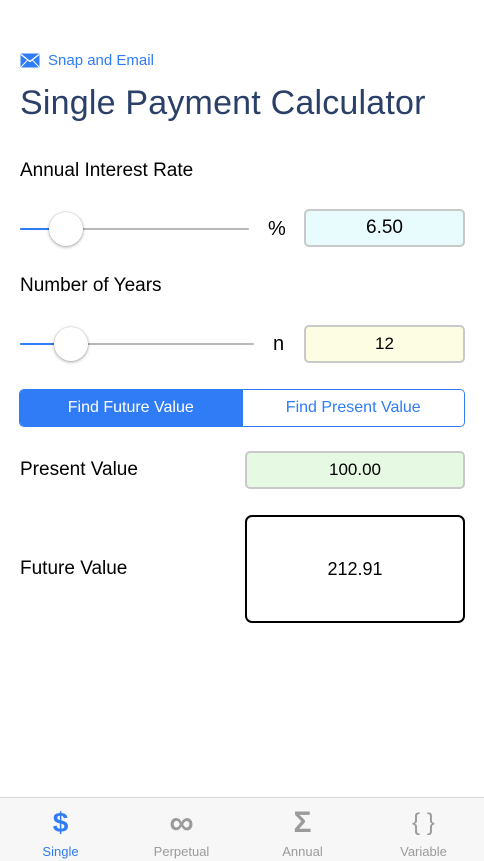  What do you see at coordinates (302, 822) in the screenshot?
I see `sigma-icon: Σ` at bounding box center [302, 822].